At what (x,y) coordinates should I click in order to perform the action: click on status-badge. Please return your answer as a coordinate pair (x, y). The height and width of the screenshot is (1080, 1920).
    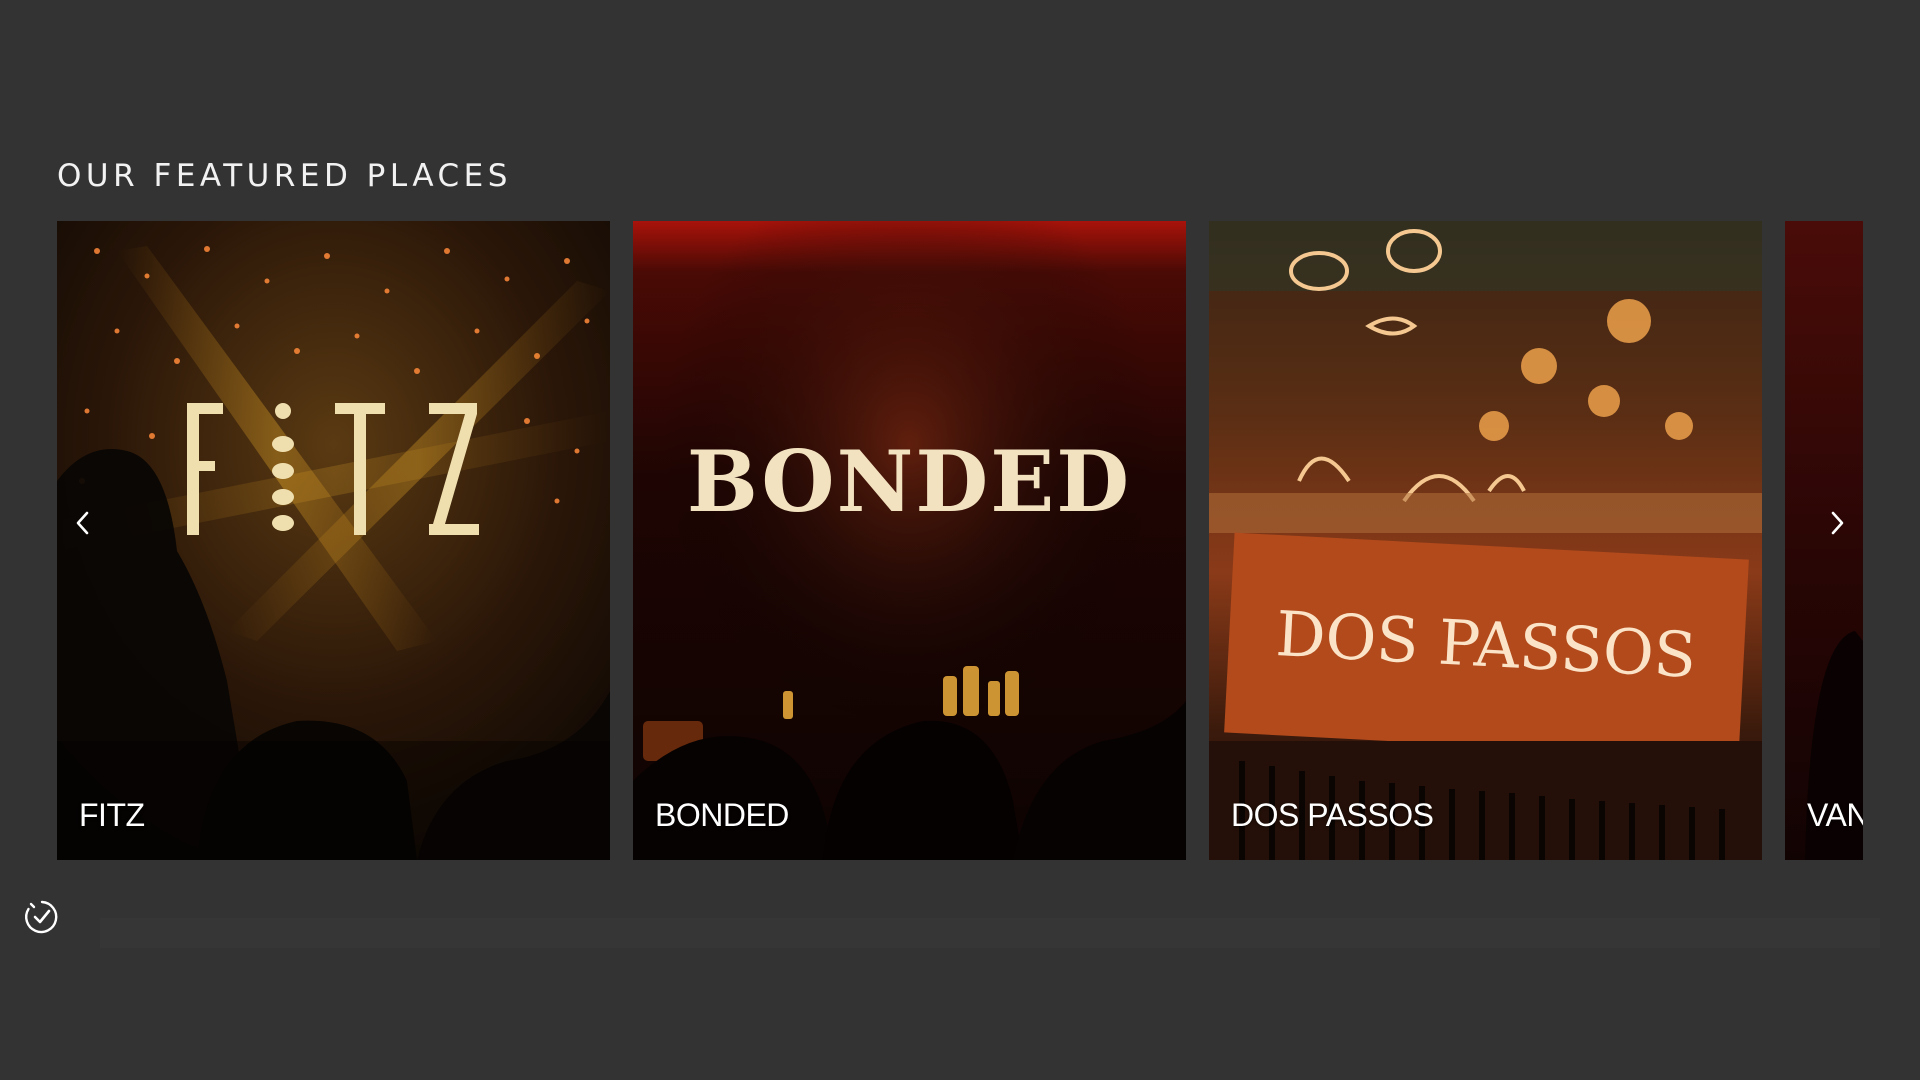
    Looking at the image, I should click on (42, 917).